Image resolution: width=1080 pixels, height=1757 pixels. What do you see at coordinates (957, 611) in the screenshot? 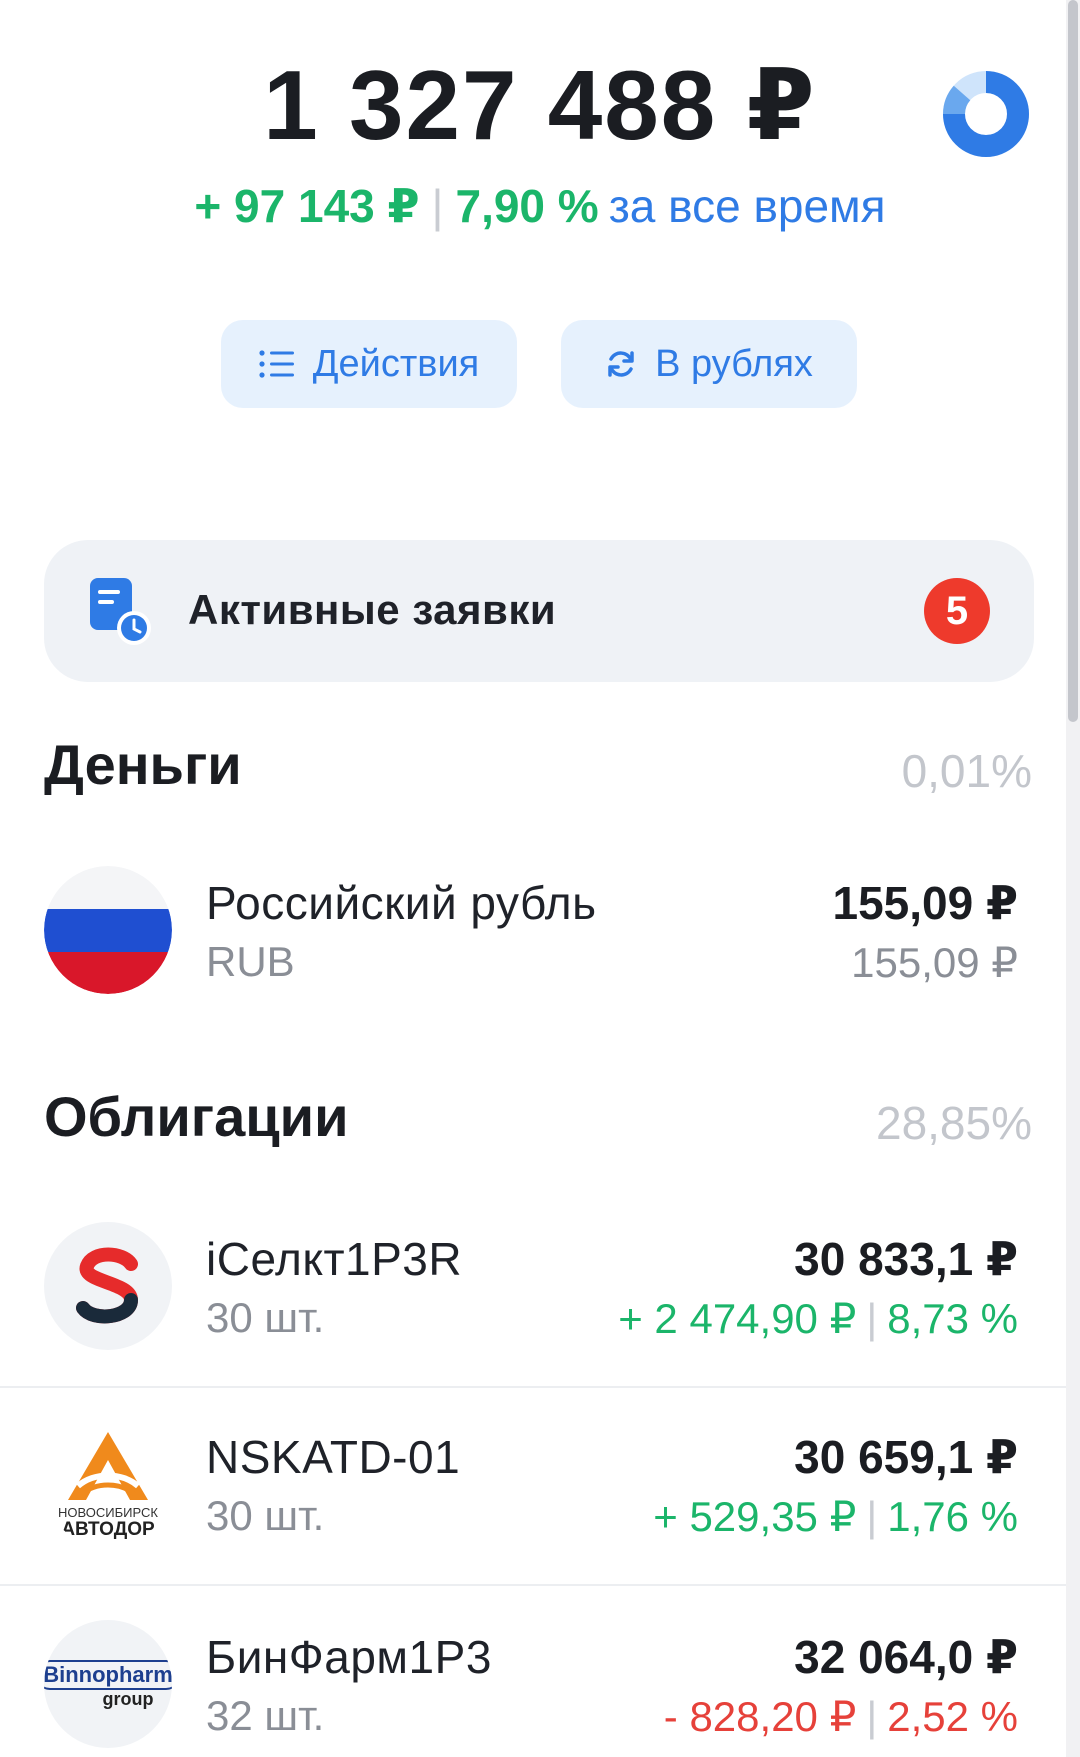
I see `active-orders-count-badge: 5` at bounding box center [957, 611].